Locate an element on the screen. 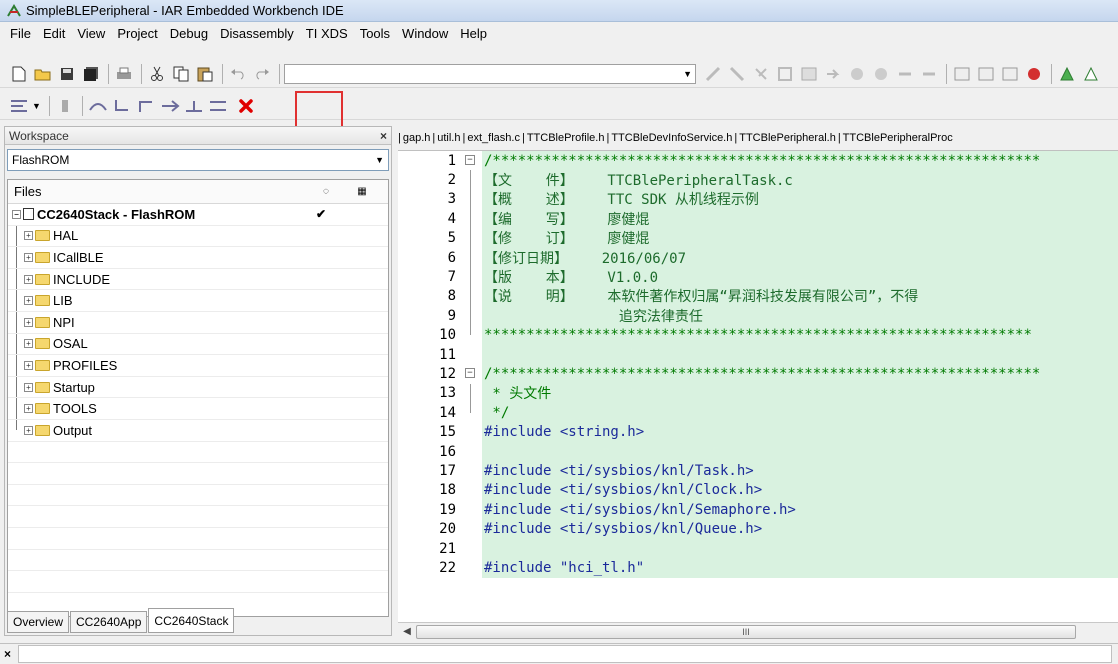 The image size is (1118, 664). paste-icon is located at coordinates (205, 74).